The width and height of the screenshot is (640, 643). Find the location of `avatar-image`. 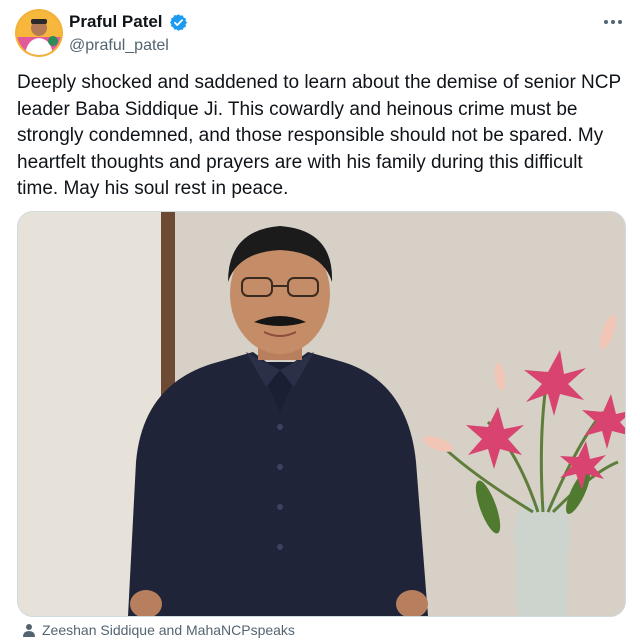

avatar-image is located at coordinates (39, 33).